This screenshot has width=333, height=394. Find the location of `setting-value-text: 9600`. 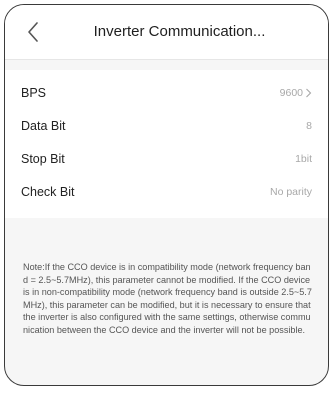

setting-value-text: 9600 is located at coordinates (291, 92).